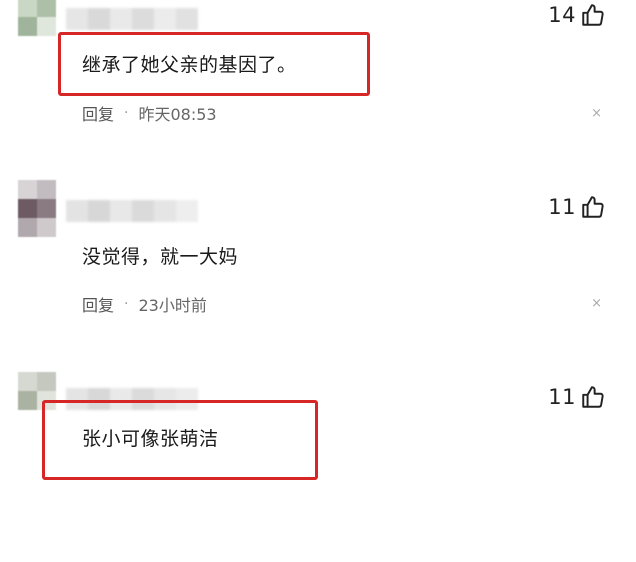 The width and height of the screenshot is (636, 562). I want to click on comment-meta: 回复 · 23小时前, so click(144, 304).